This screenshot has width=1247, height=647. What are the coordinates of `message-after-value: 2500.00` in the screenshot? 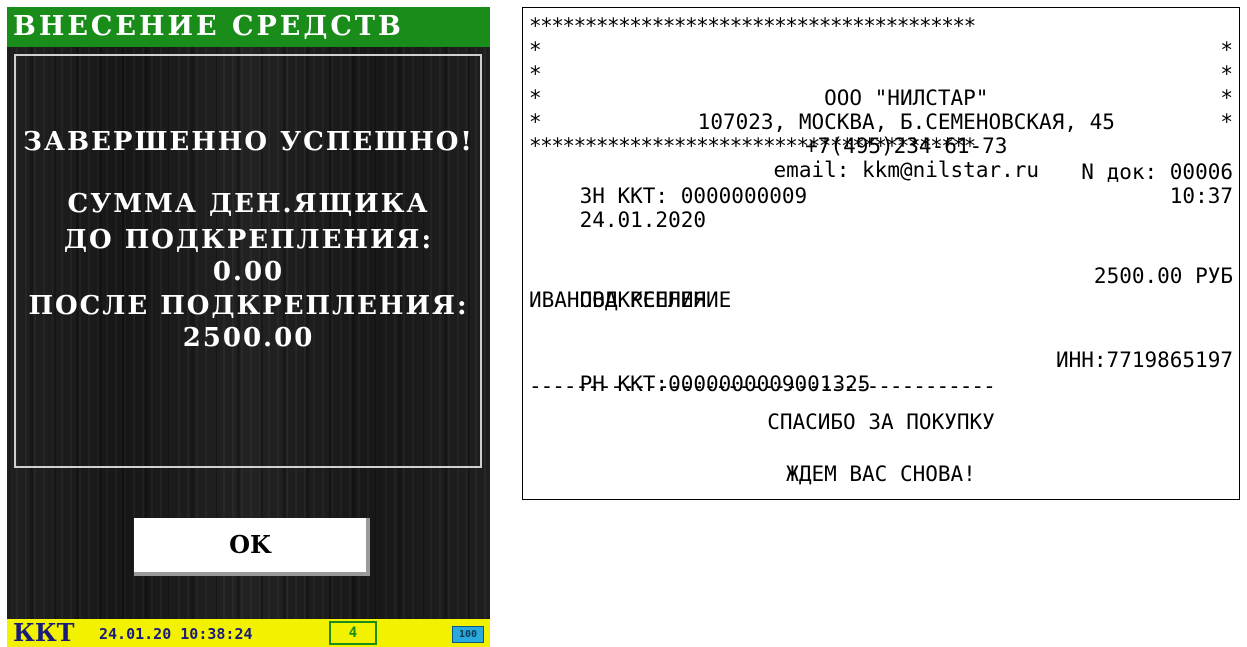 It's located at (248, 338).